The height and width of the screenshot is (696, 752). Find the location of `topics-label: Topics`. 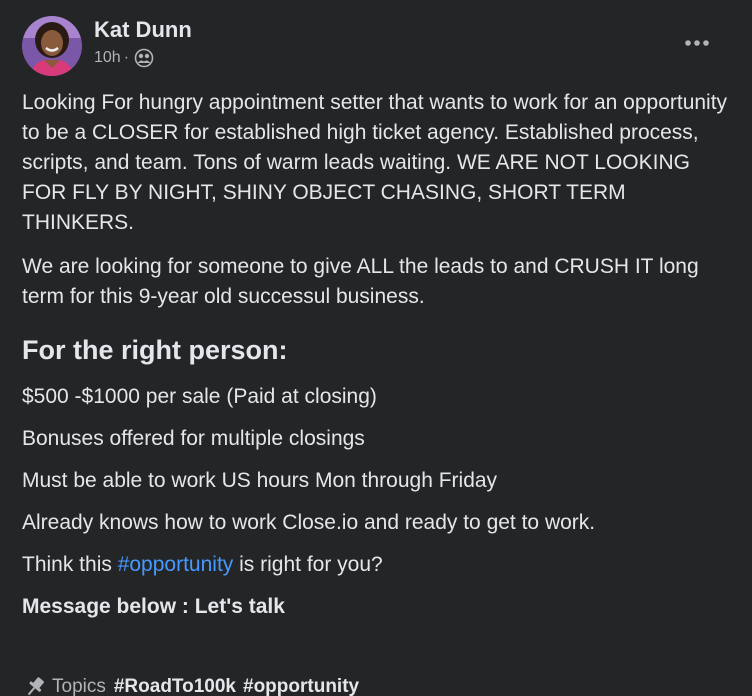

topics-label: Topics is located at coordinates (79, 686).